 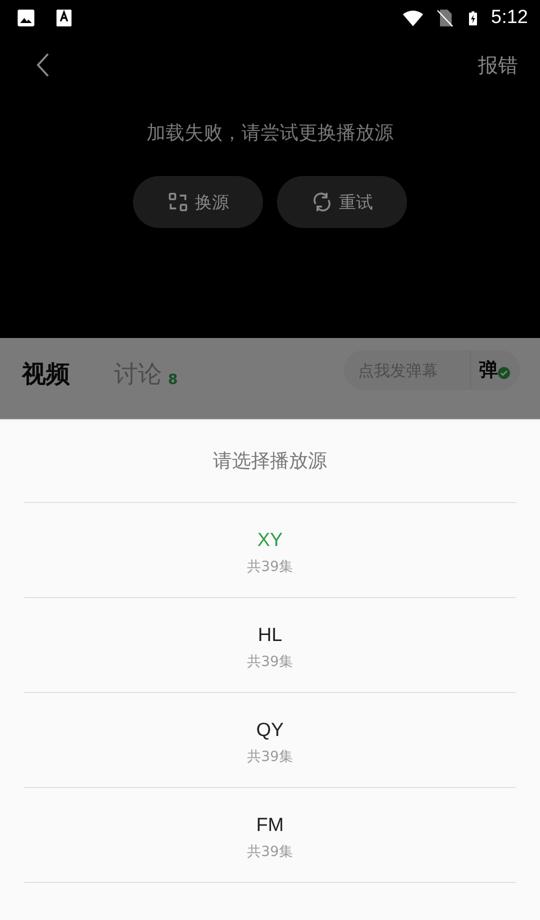 What do you see at coordinates (342, 202) in the screenshot?
I see `retry-button: 重试` at bounding box center [342, 202].